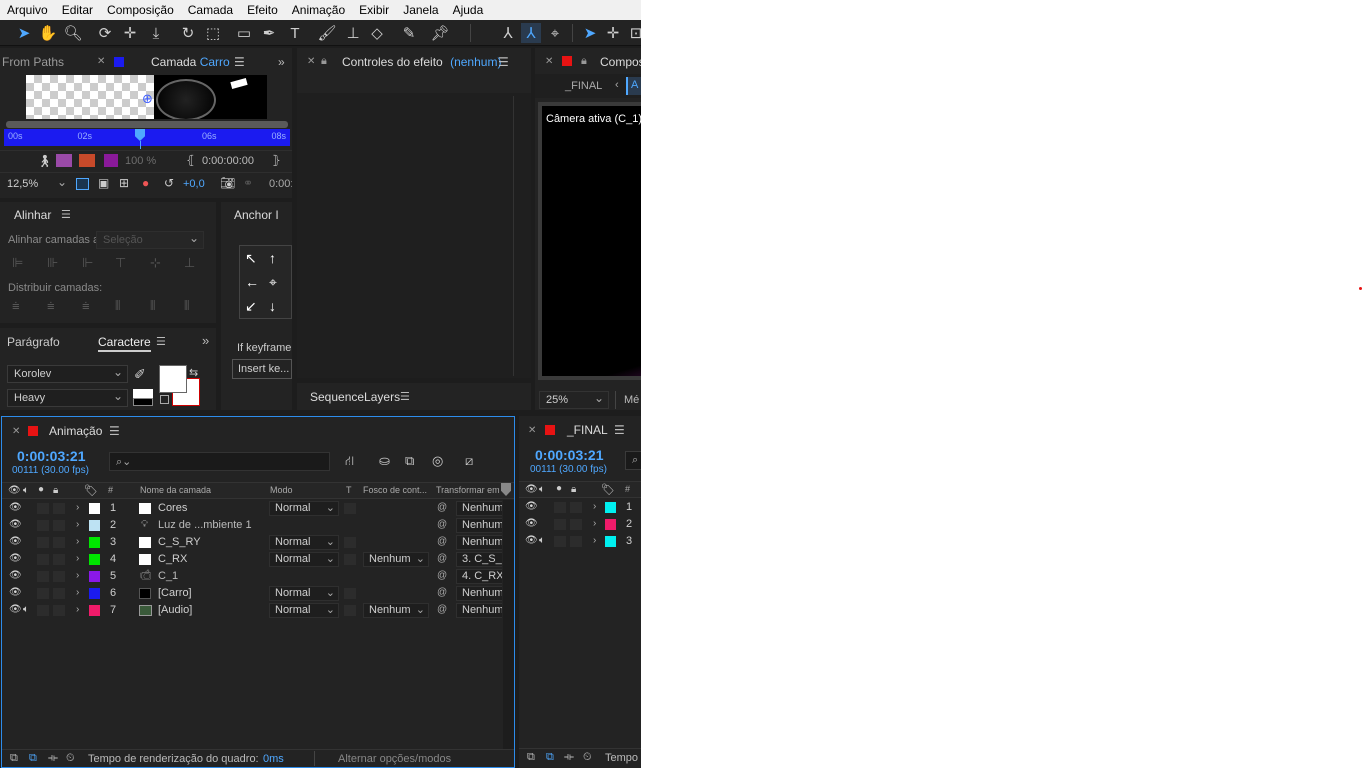 This screenshot has height=768, width=1364. What do you see at coordinates (468, 10) in the screenshot?
I see `menu-item-8: Ajuda` at bounding box center [468, 10].